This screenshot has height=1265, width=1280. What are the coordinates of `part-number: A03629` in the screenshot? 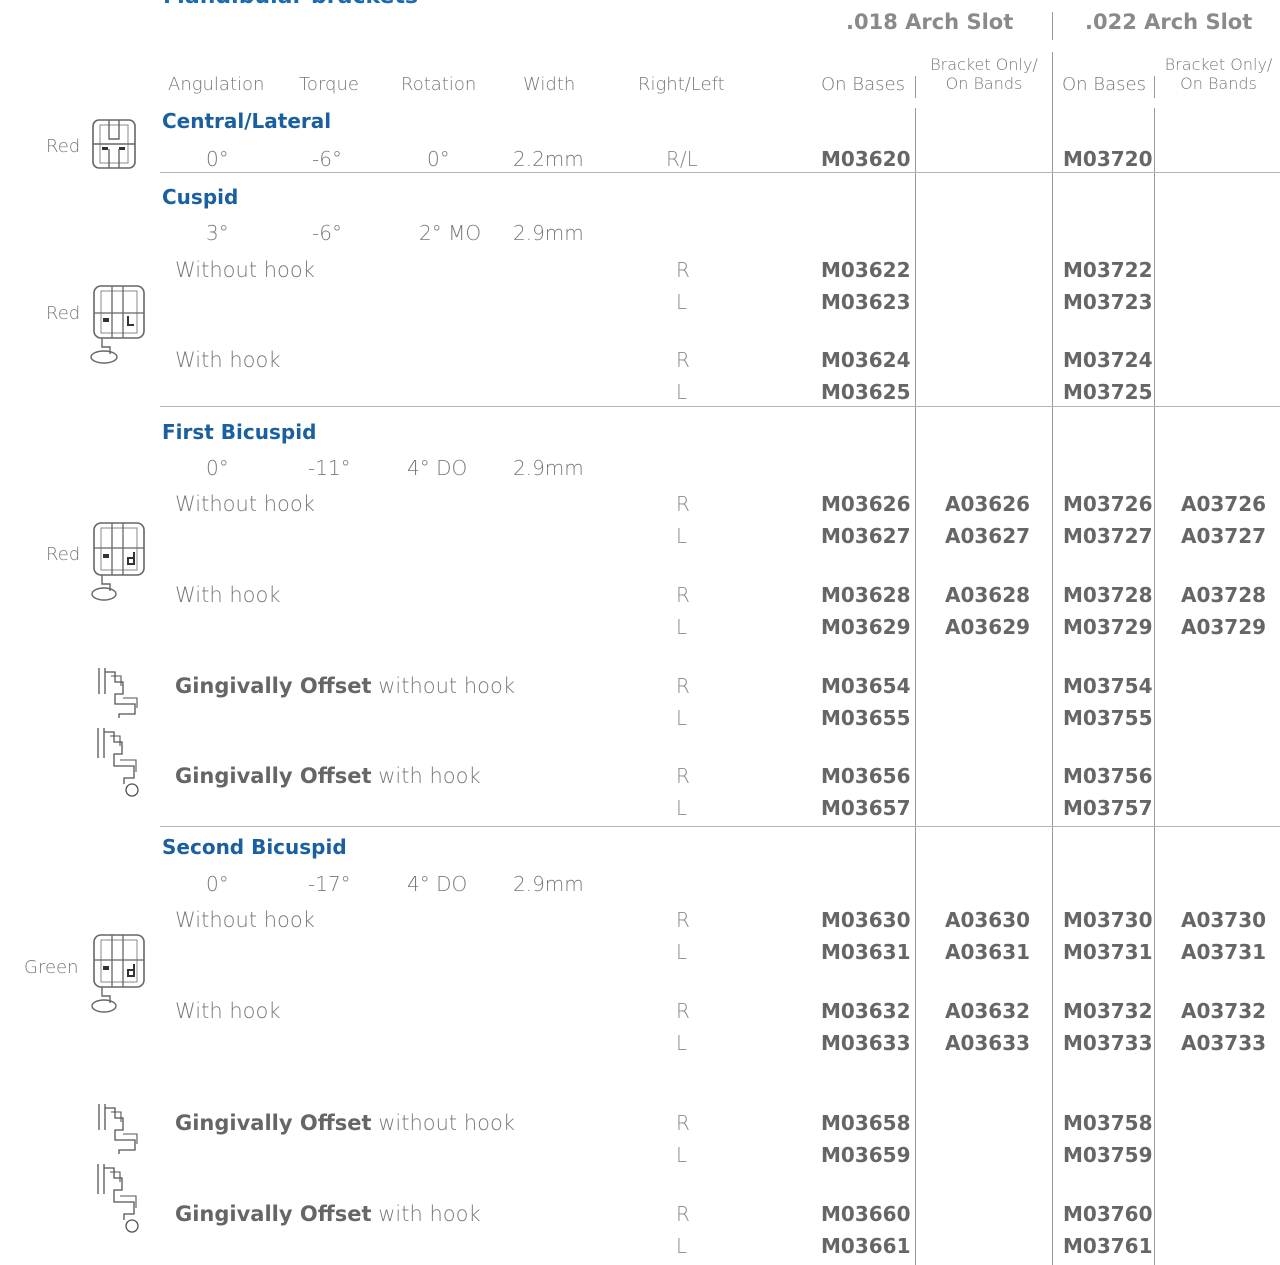 It's located at (988, 627).